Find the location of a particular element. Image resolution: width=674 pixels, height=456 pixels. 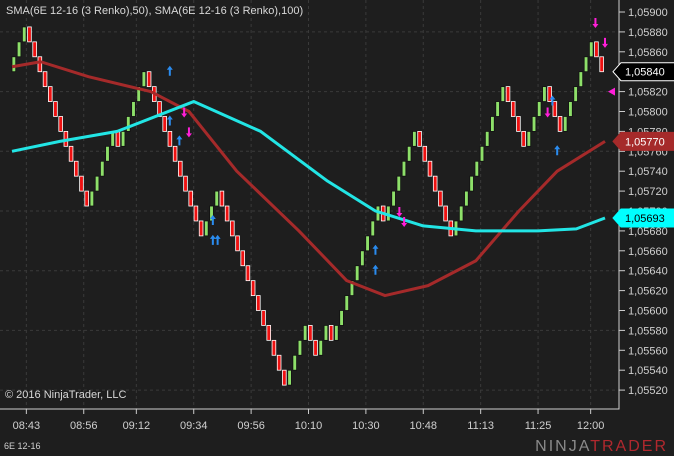

y-tick-label: 1,05660 is located at coordinates (648, 252).